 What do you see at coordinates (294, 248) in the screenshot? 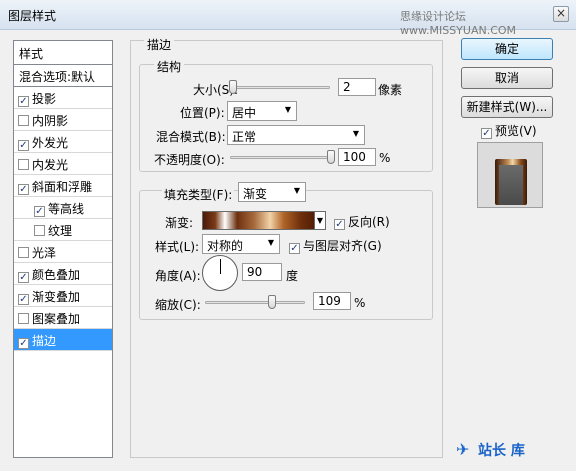
I see `align-with-layer-checkbox: ✓` at bounding box center [294, 248].